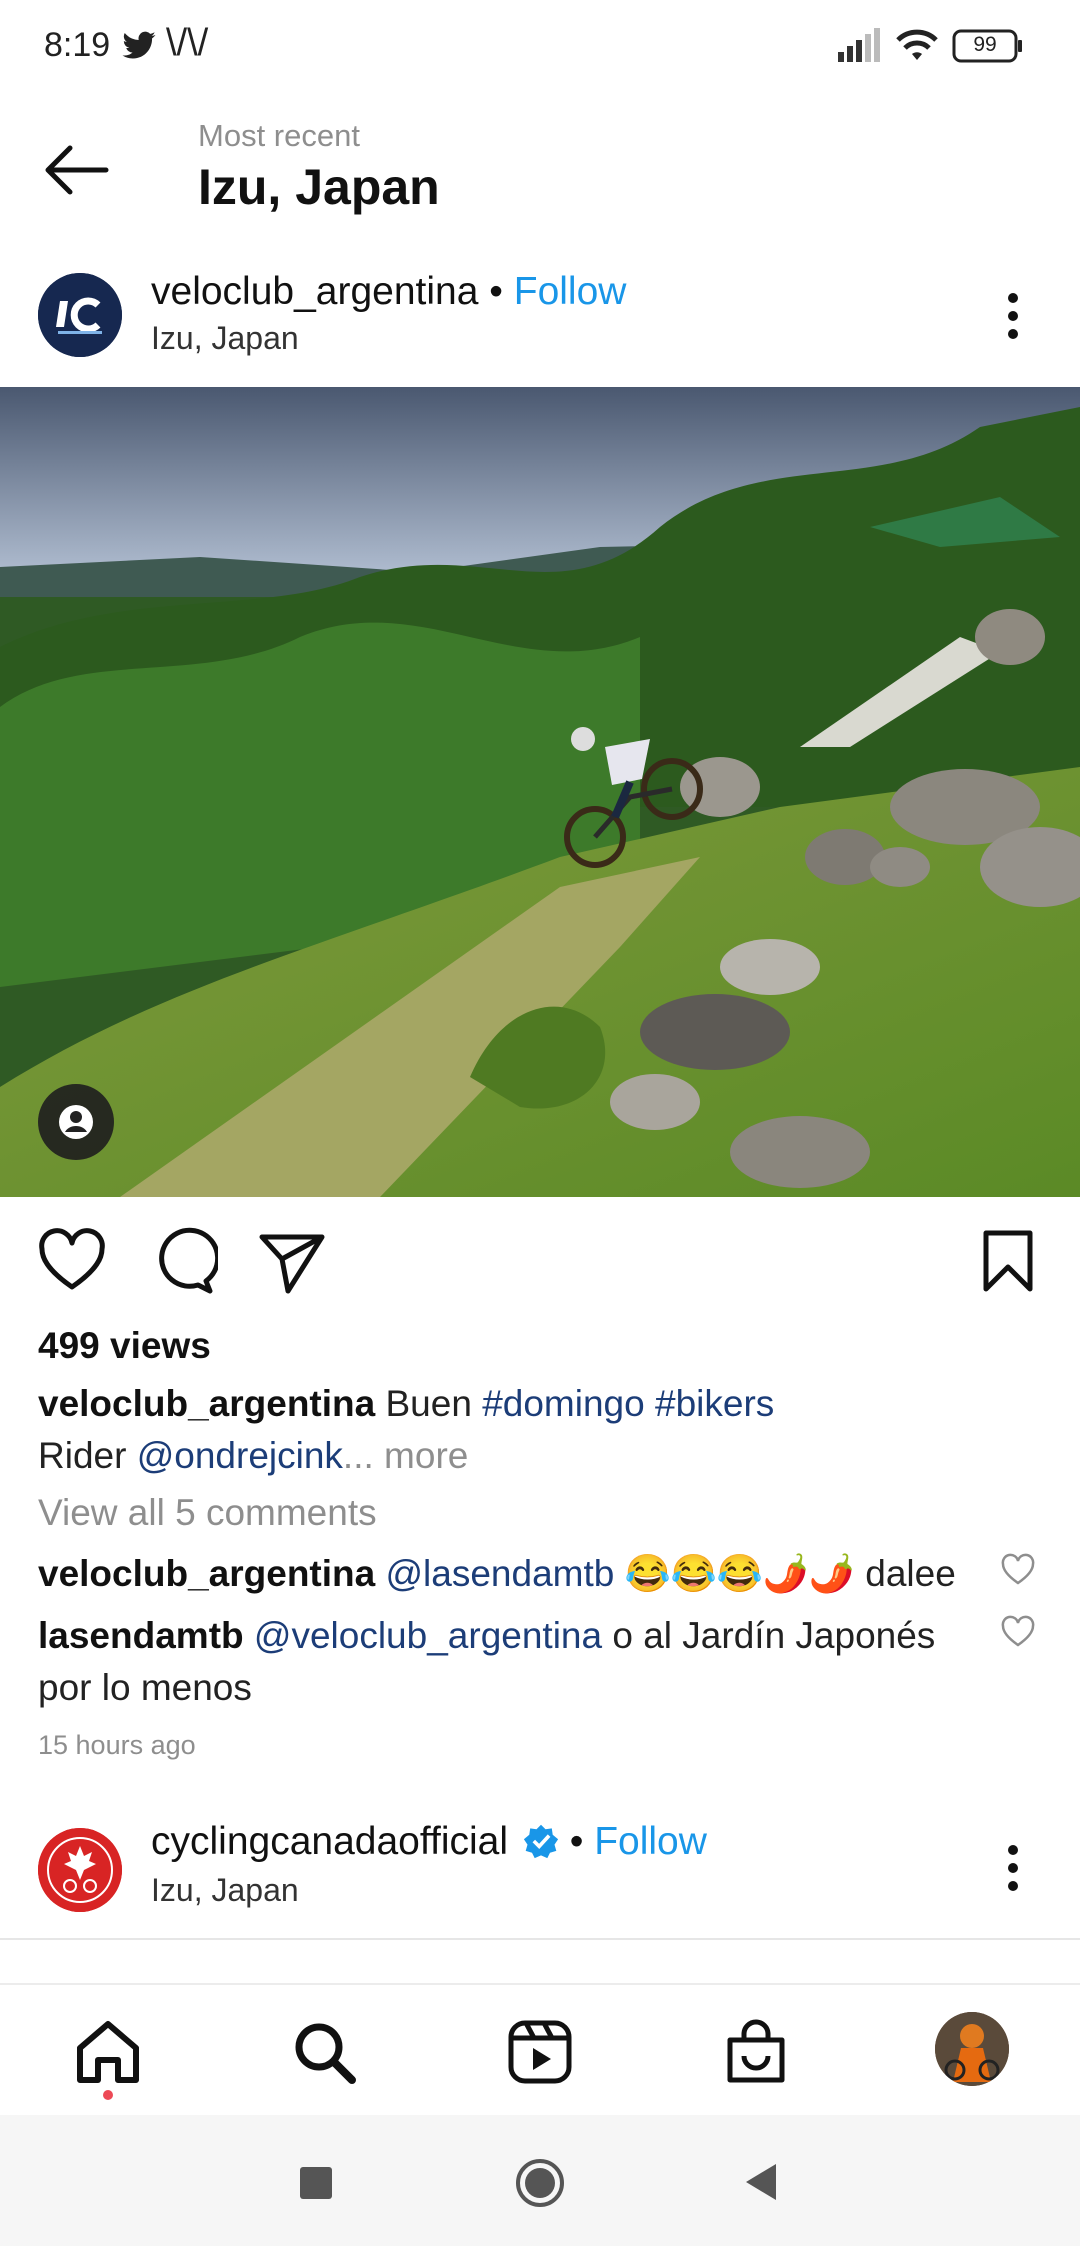 The image size is (1080, 2246). Describe the element at coordinates (207, 1513) in the screenshot. I see `view-all-comments-link: View all 5 comments` at that location.